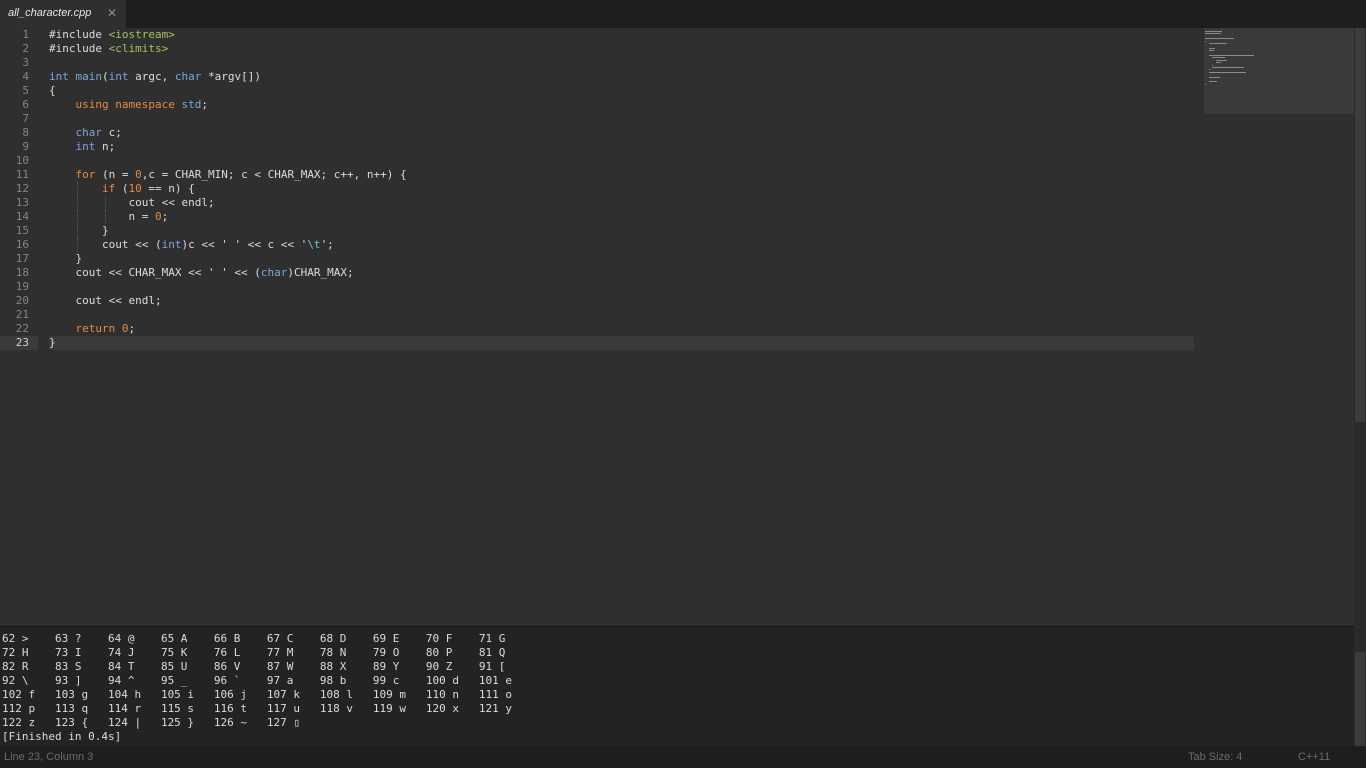 The height and width of the screenshot is (768, 1366). I want to click on line-number: 20, so click(22, 300).